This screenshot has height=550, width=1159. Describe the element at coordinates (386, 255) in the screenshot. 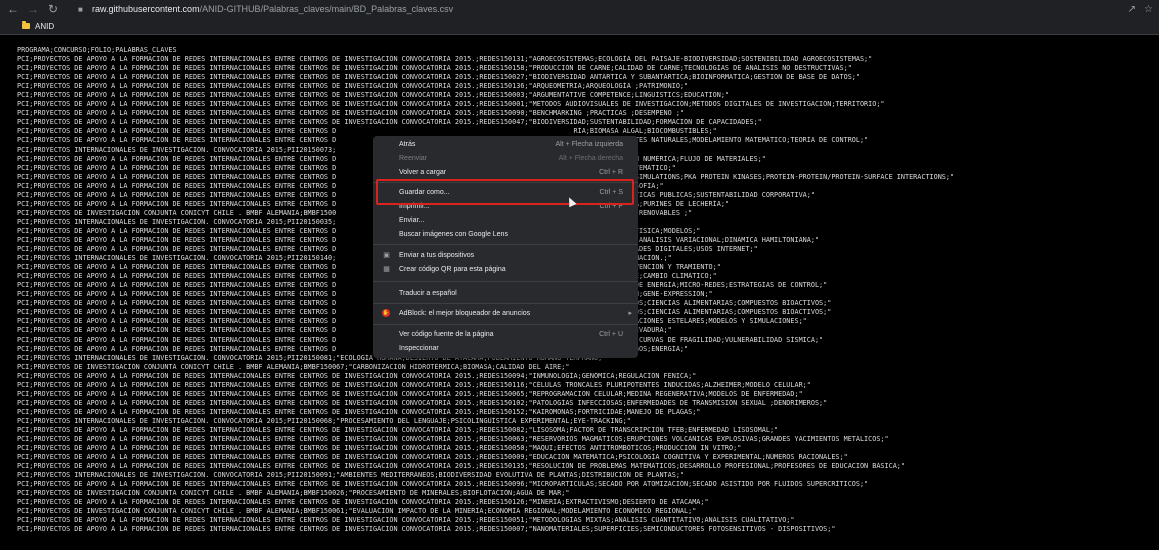

I see `devices-icon: ▣` at that location.